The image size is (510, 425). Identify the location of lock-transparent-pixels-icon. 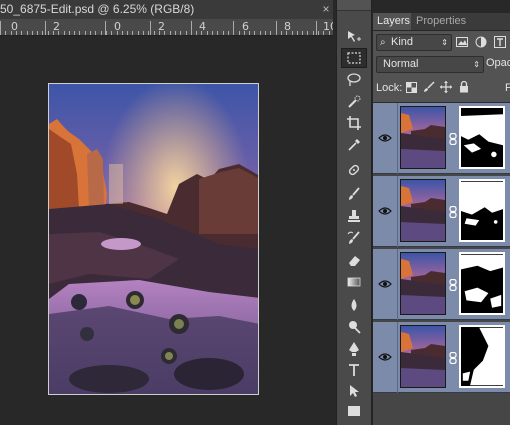
(411, 87).